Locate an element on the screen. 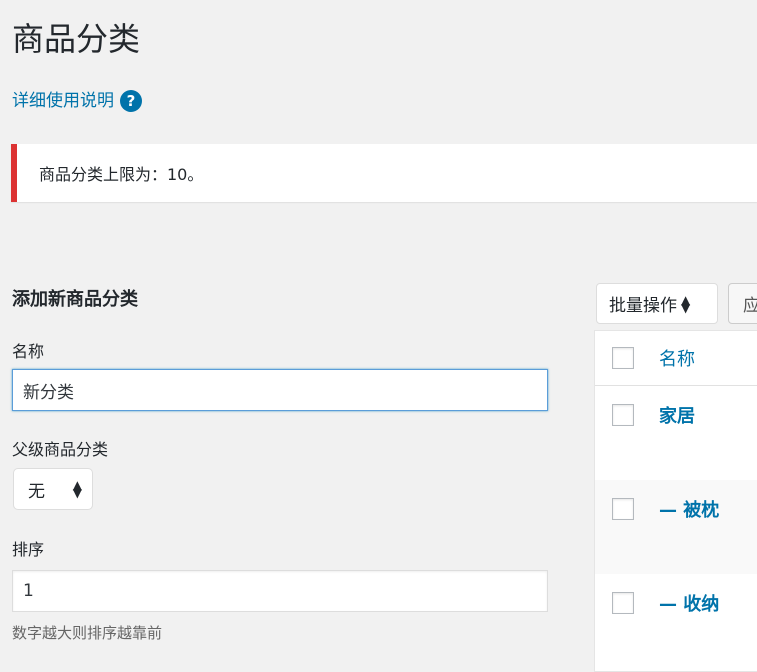 The width and height of the screenshot is (757, 672). bulk-actions-label: 批量操作 is located at coordinates (643, 306).